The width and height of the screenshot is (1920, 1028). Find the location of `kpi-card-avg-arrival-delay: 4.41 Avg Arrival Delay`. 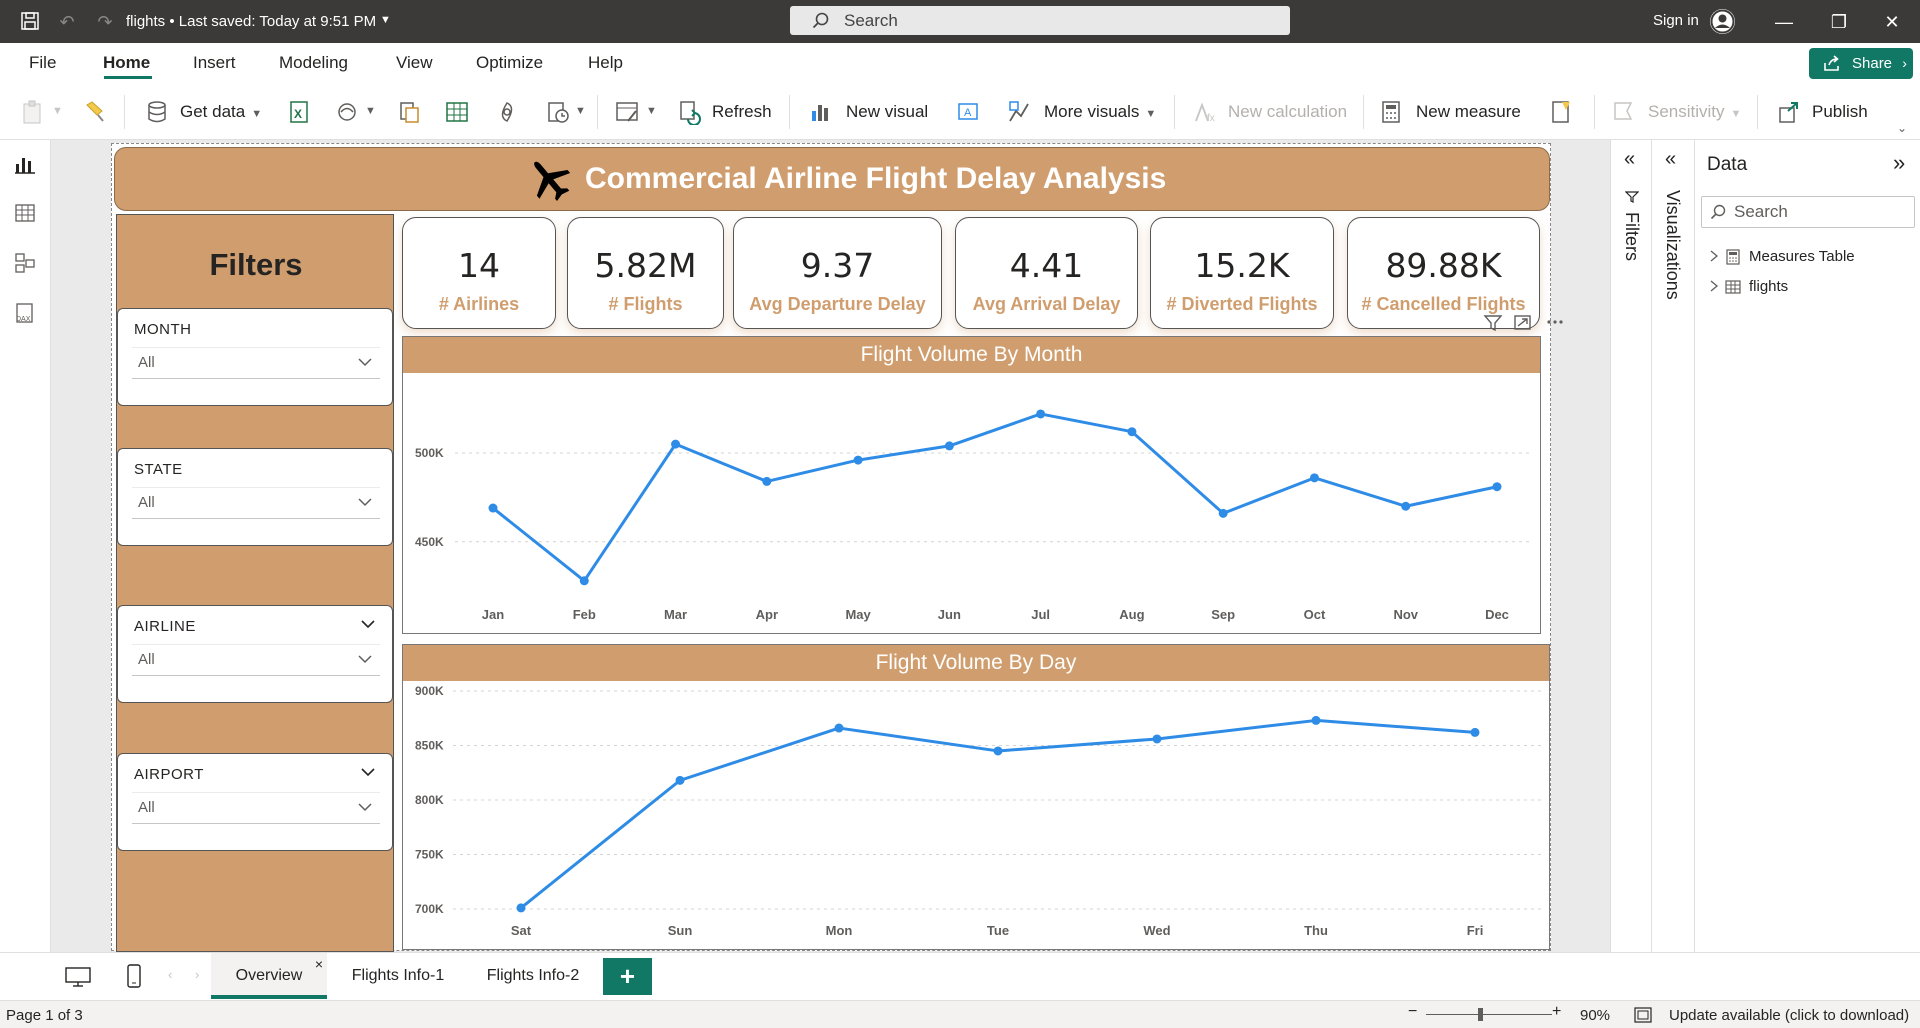

kpi-card-avg-arrival-delay: 4.41 Avg Arrival Delay is located at coordinates (1046, 273).